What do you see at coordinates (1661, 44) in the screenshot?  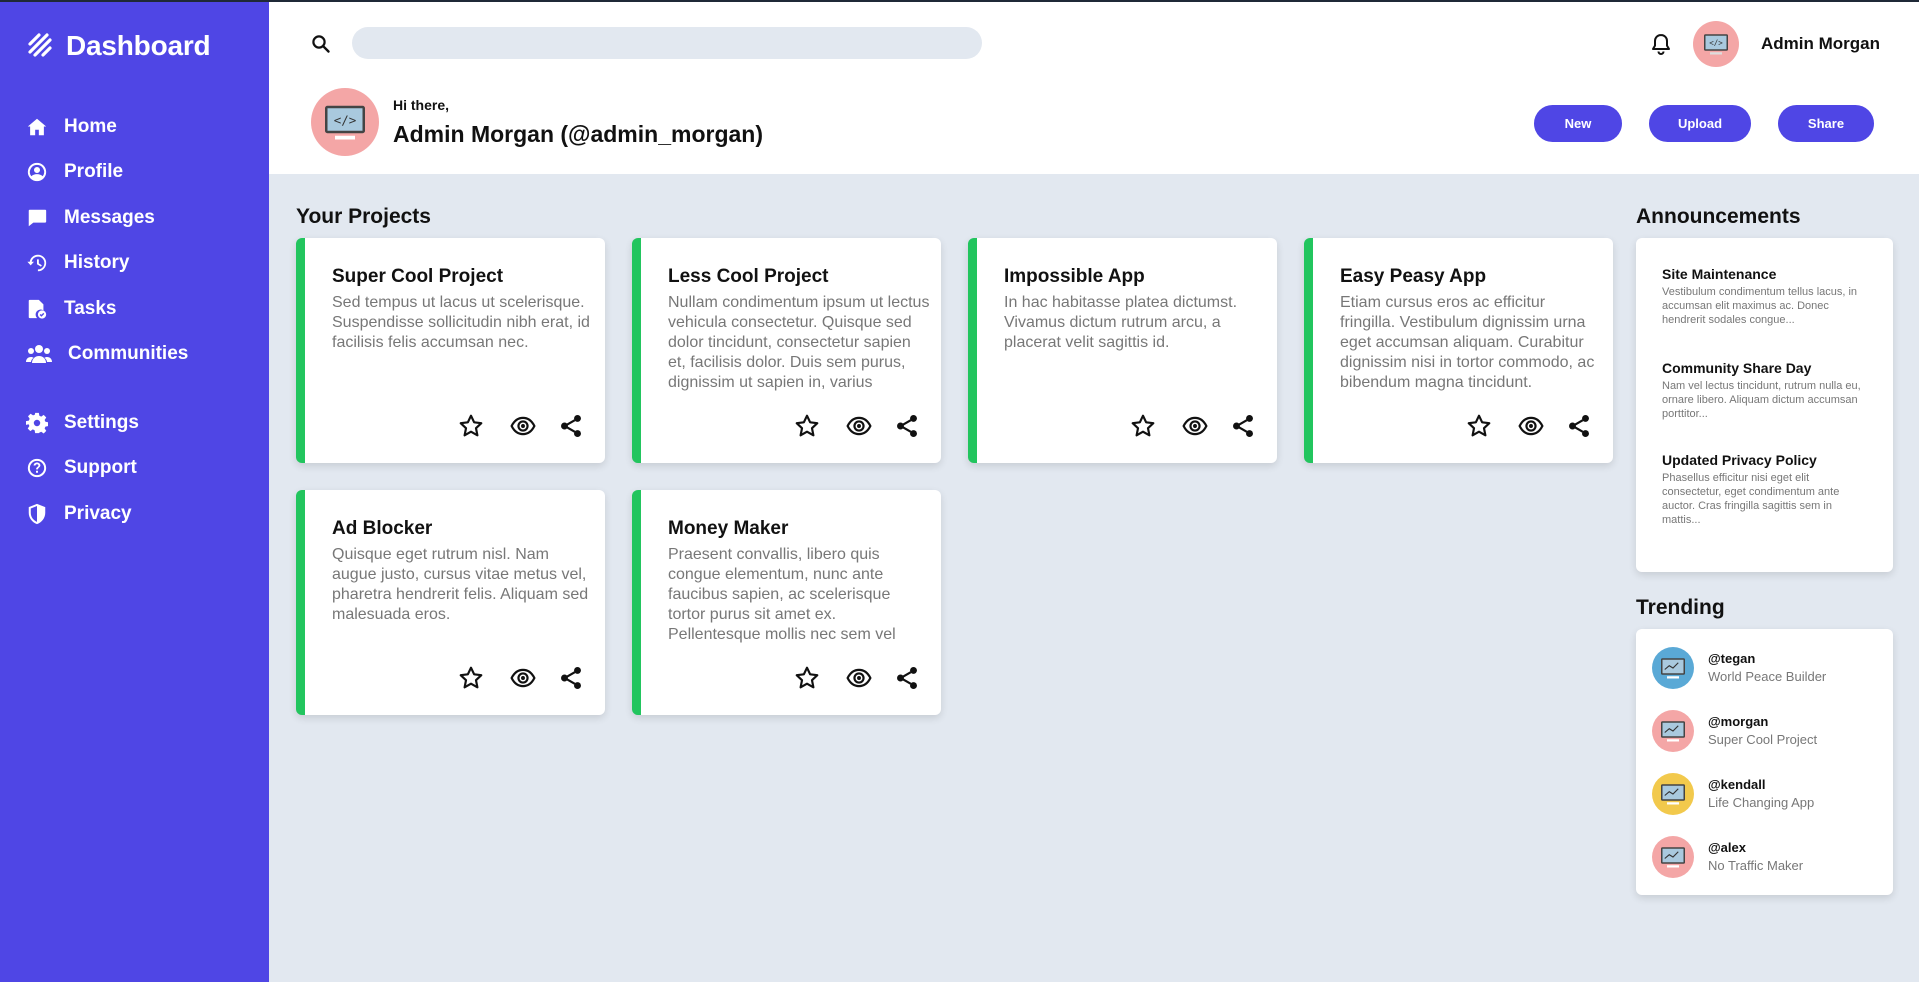 I see `bell-icon` at bounding box center [1661, 44].